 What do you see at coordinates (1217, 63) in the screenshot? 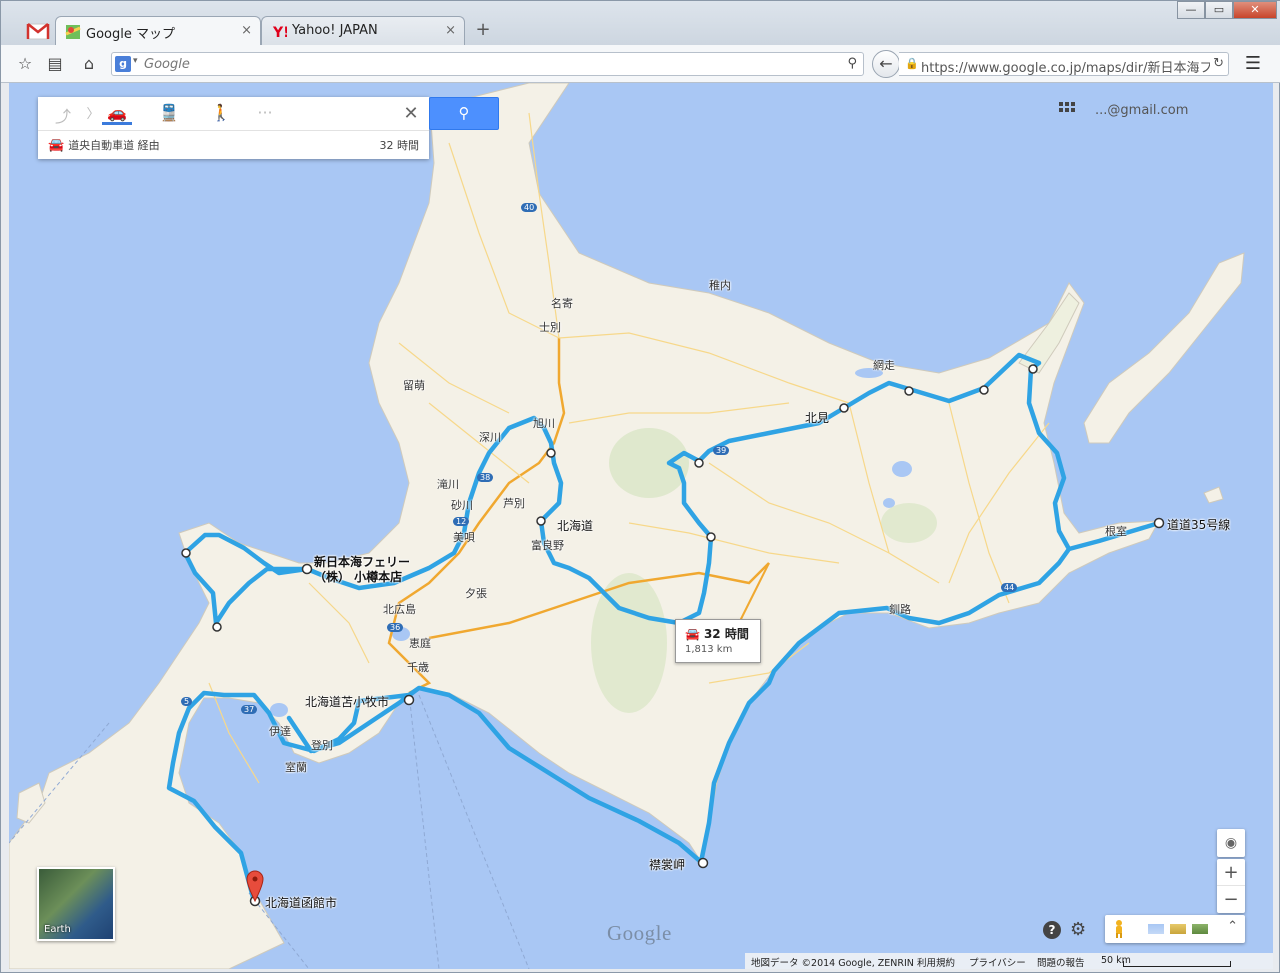
I see `reload-icon: ↻` at bounding box center [1217, 63].